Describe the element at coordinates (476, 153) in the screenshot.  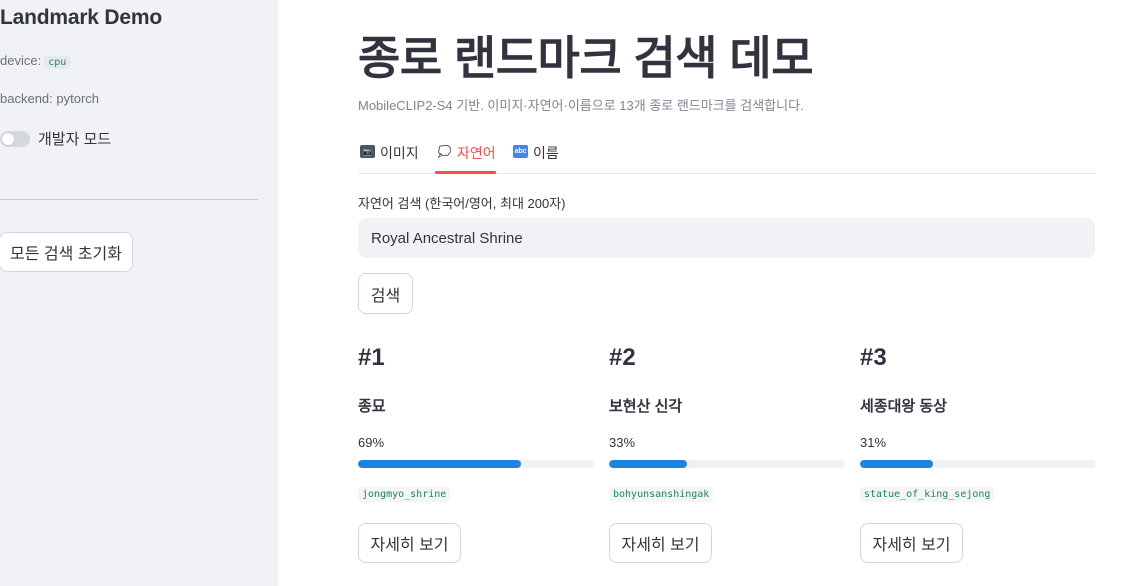
I see `tab-label: 자연어` at that location.